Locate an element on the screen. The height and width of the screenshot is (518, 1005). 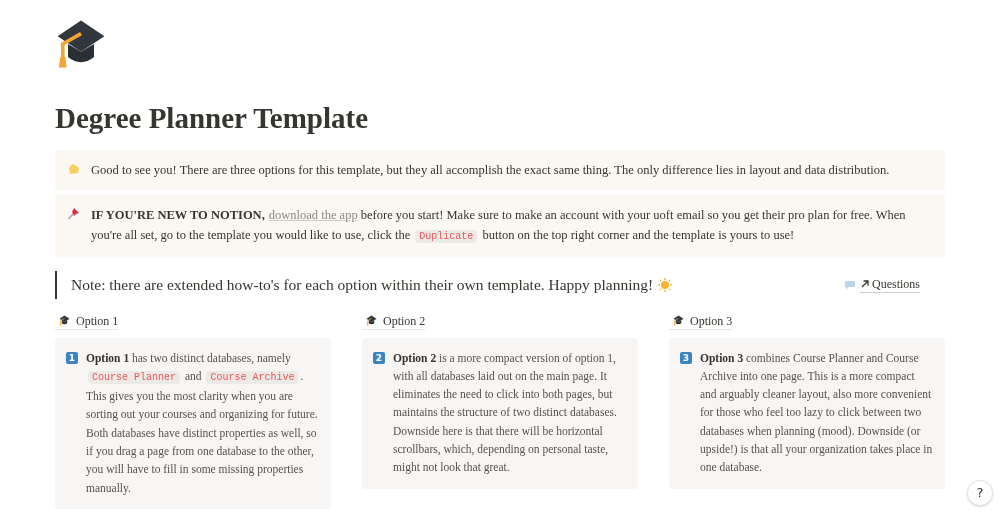
option-description: Option 3 combines Course Planner and Course Archive into one page. This is a more compact and arguably cleaner layout, also more convenient for those who feel too lazy to click between two databases when planning (mood). Downside (or upside!) is that all your organization takes place in one database. is located at coordinates (816, 413).